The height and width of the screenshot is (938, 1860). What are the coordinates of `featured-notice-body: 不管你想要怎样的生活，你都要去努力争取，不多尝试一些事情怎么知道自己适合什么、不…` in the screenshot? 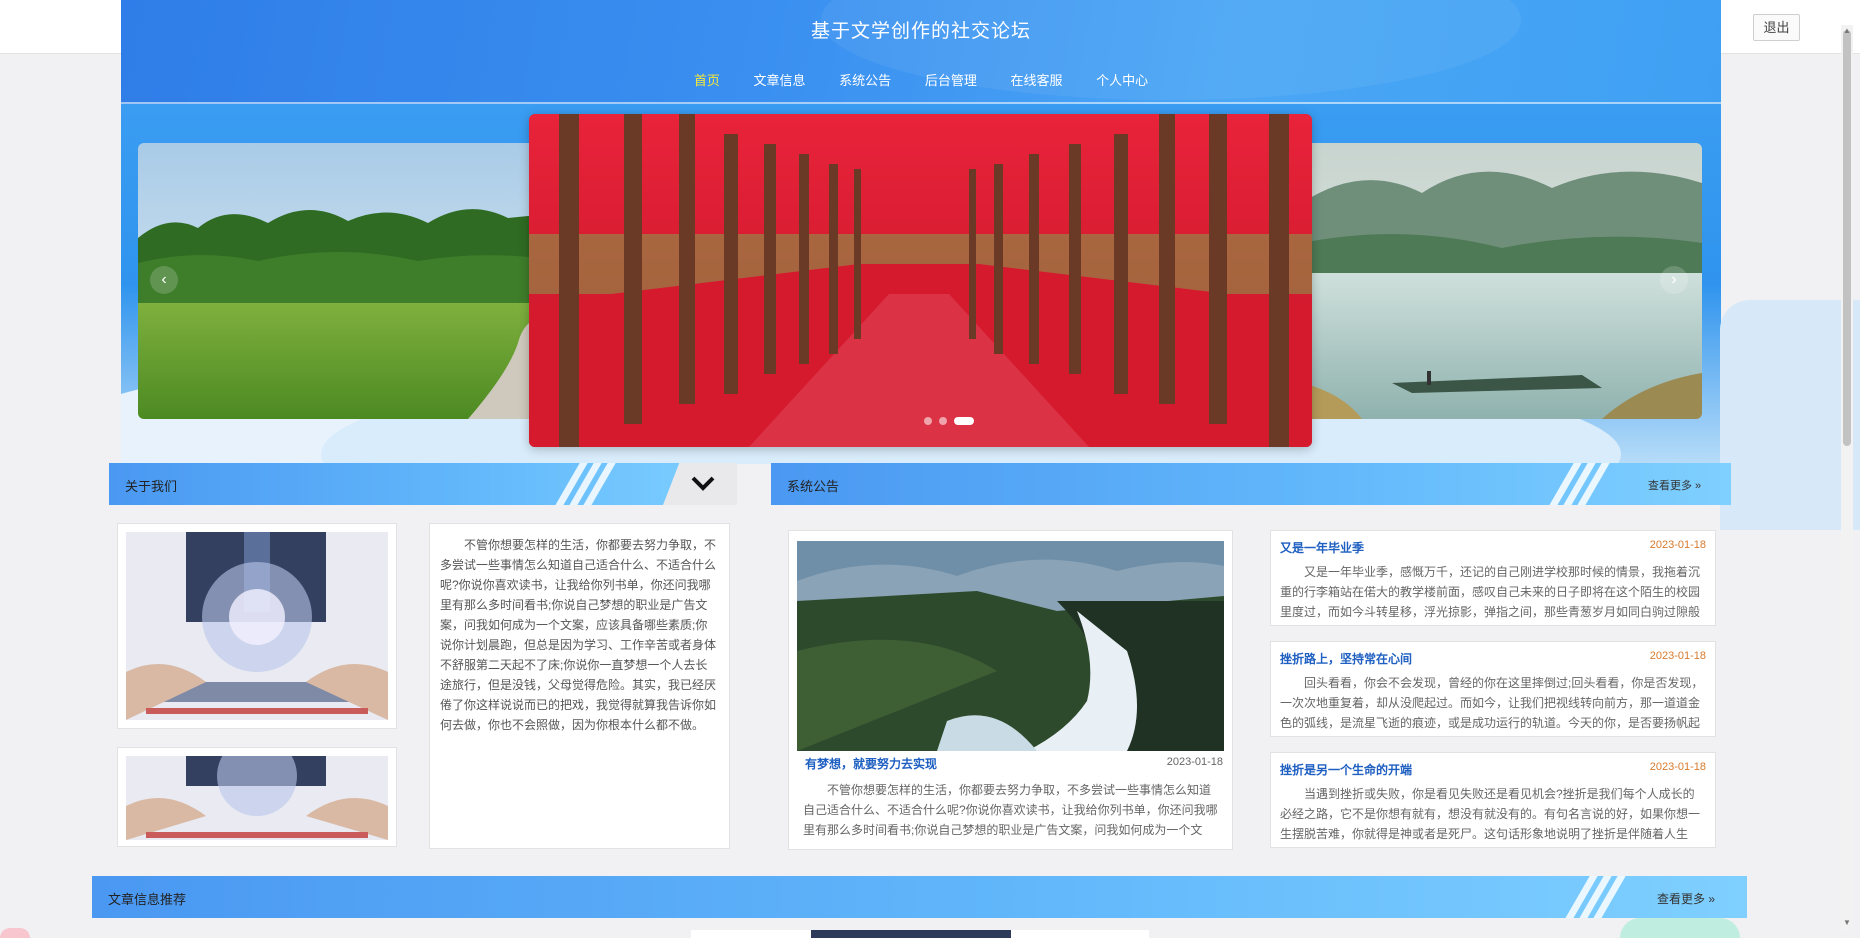 It's located at (1010, 810).